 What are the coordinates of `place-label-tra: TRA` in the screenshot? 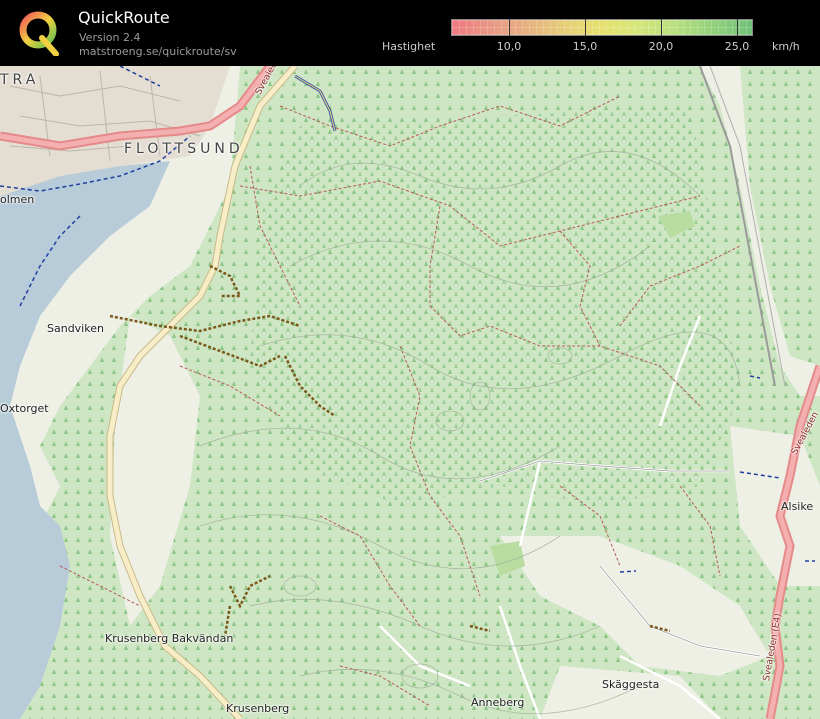 It's located at (20, 80).